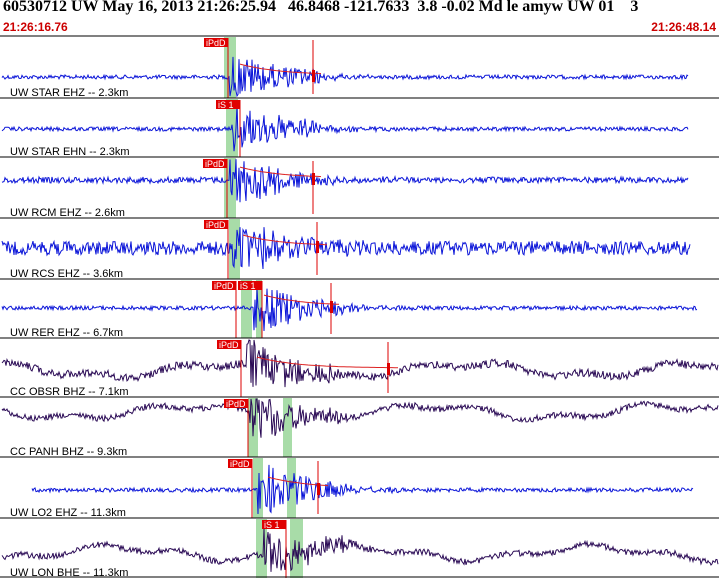  I want to click on station-label: UW STAR EHZ -- 2.3km, so click(69, 93).